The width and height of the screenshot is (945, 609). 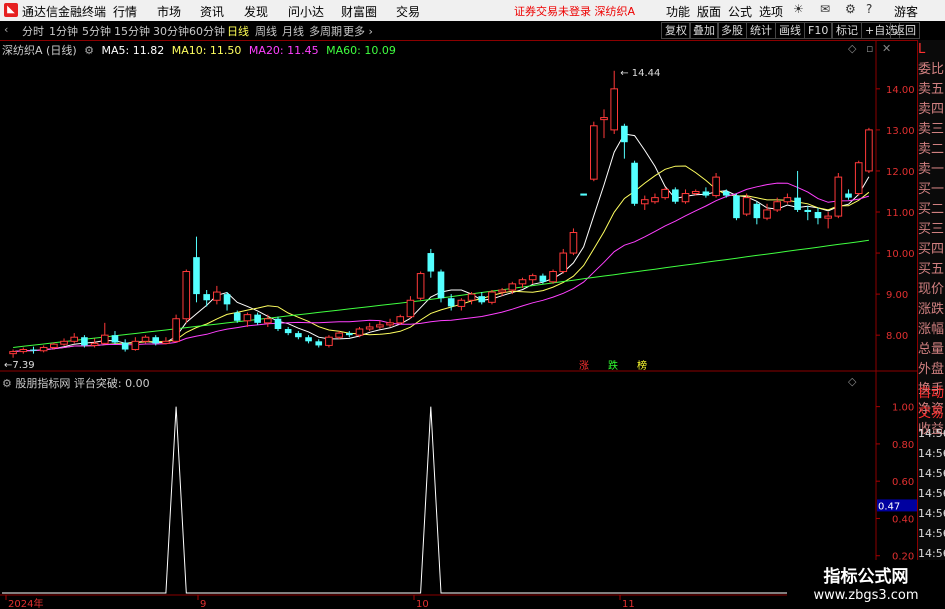 What do you see at coordinates (584, 366) in the screenshot?
I see `flag-label: 涨` at bounding box center [584, 366].